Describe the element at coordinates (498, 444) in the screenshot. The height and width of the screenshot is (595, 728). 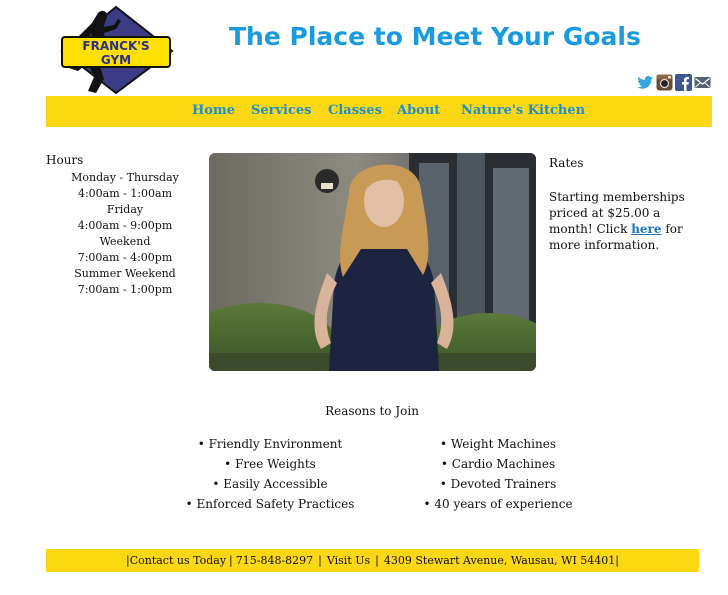
I see `list-item: • Weight Machines` at that location.